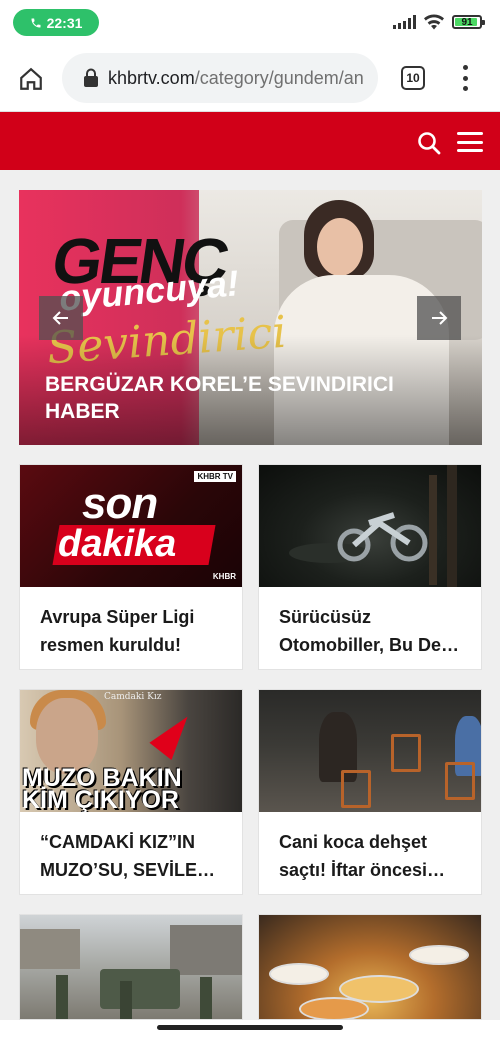  What do you see at coordinates (91, 78) in the screenshot?
I see `lock-icon` at bounding box center [91, 78].